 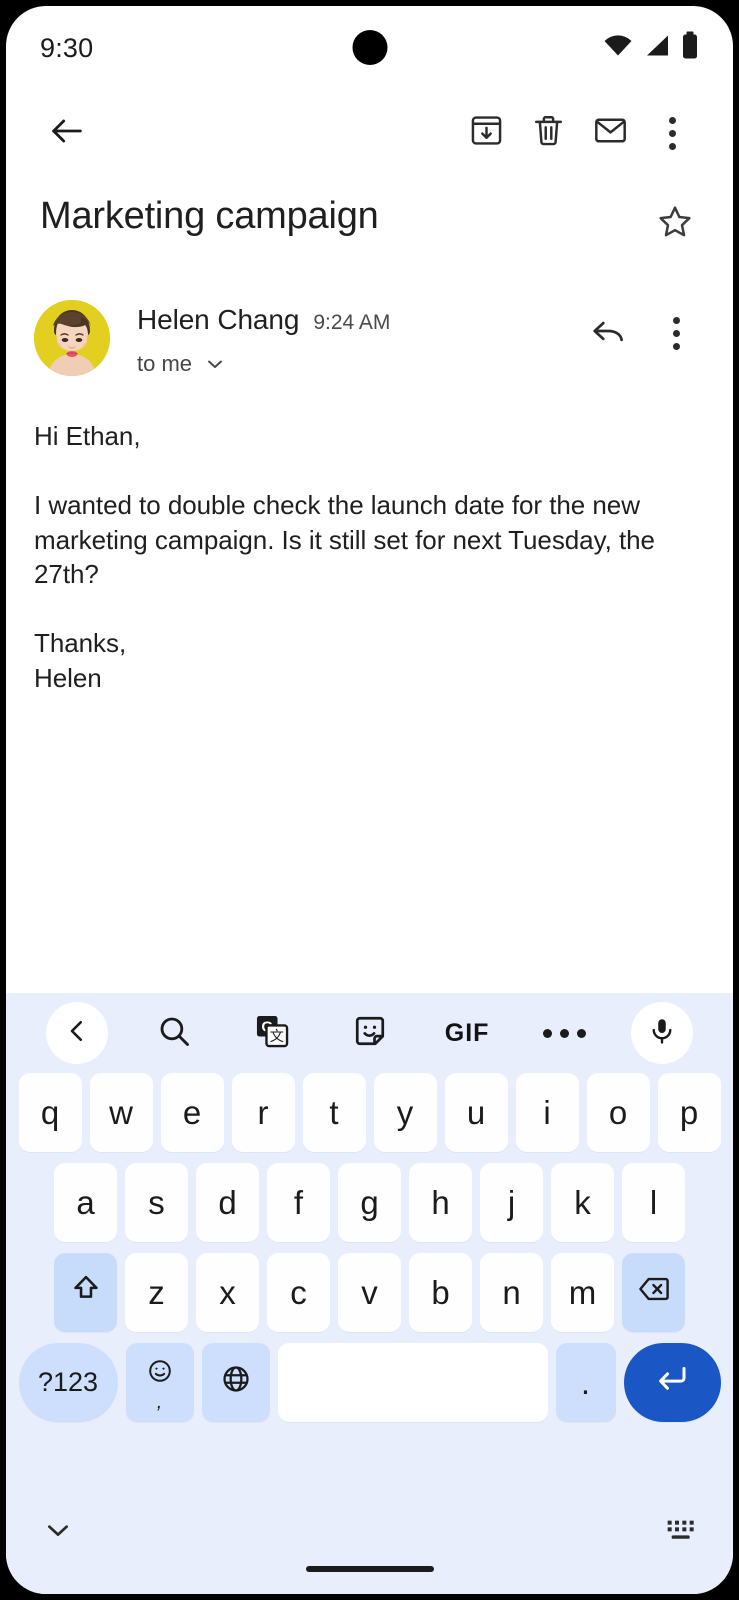 What do you see at coordinates (690, 48) in the screenshot?
I see `battery-icon` at bounding box center [690, 48].